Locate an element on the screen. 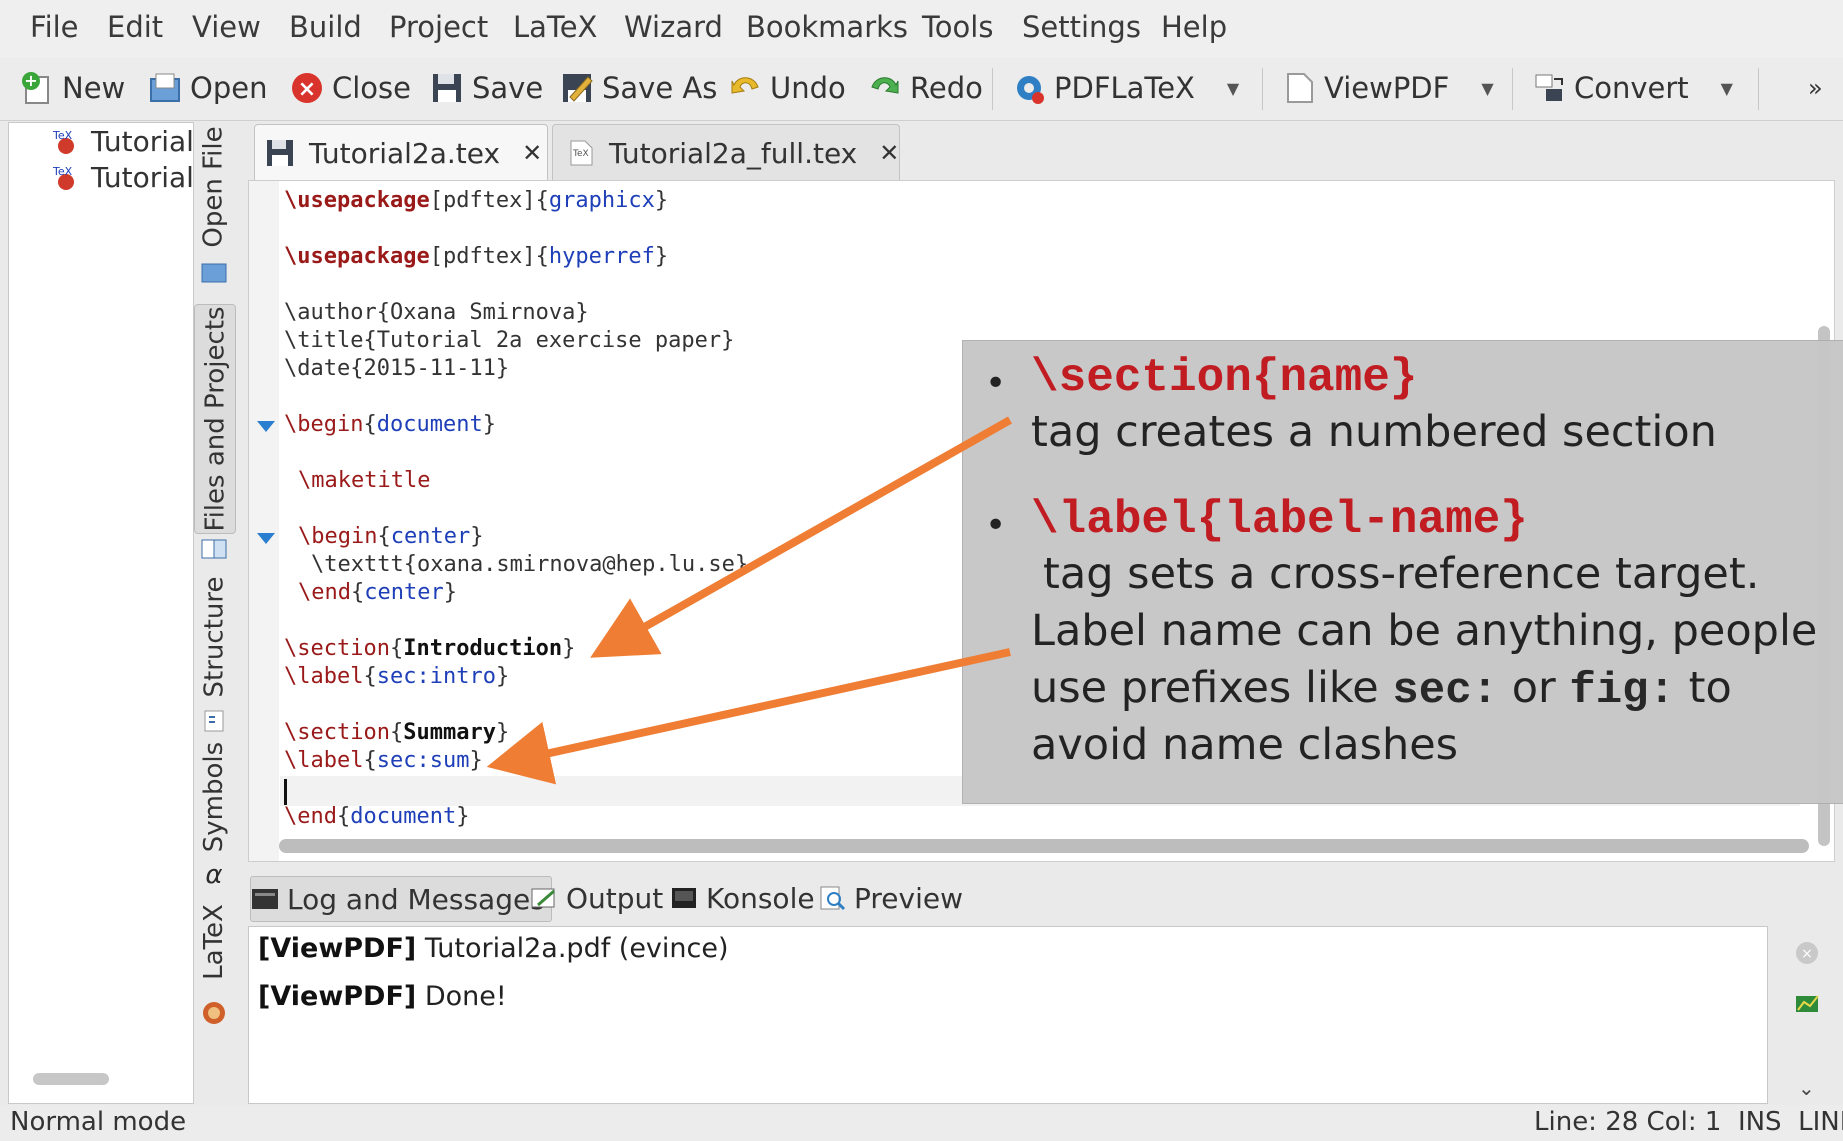  close-label: Close is located at coordinates (371, 88).